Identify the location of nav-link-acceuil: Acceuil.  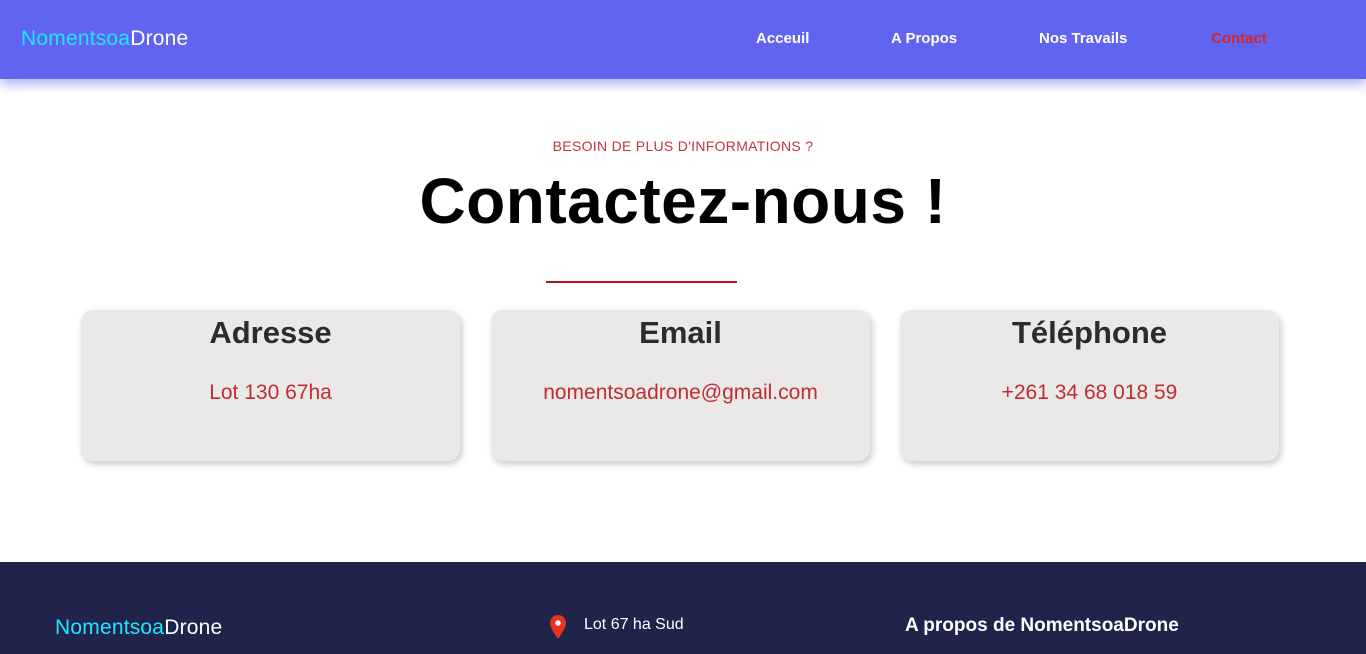
(782, 38).